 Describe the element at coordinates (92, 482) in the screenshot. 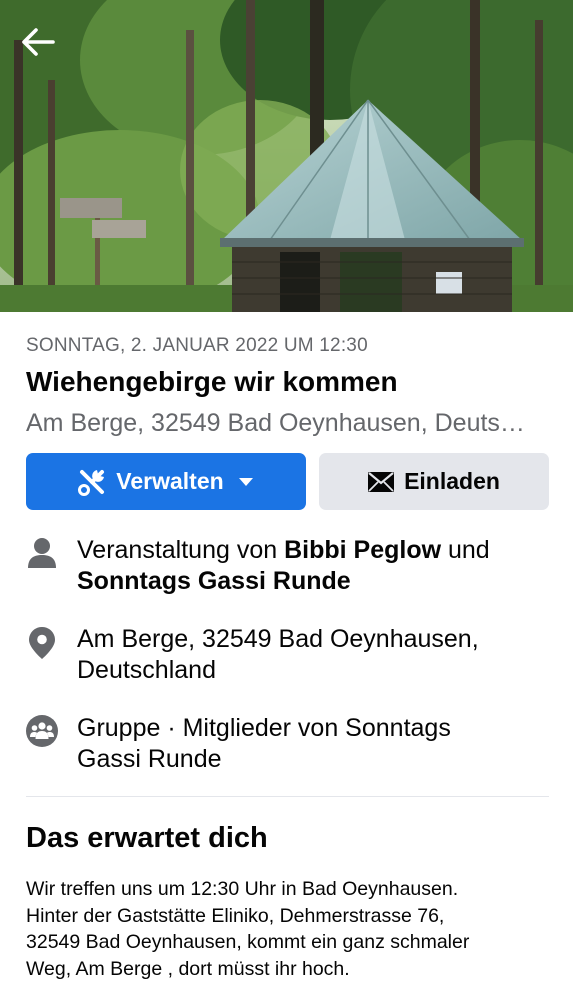

I see `tools-icon` at that location.